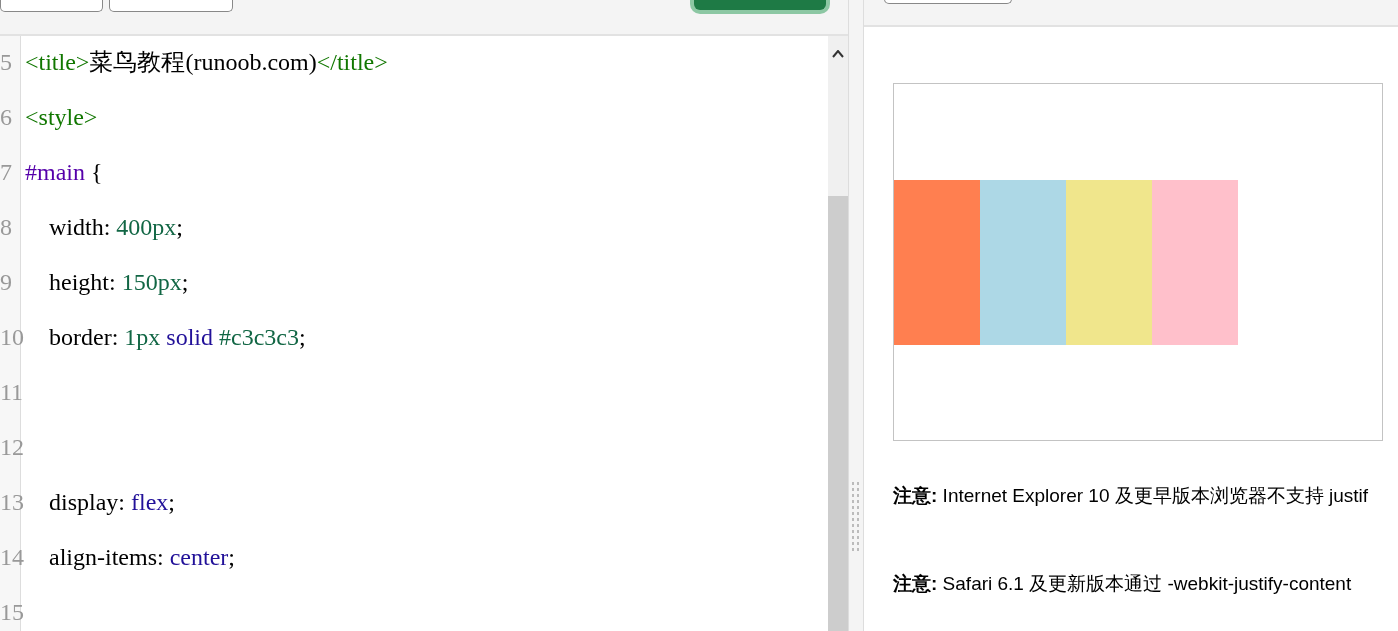 The image size is (1398, 631). Describe the element at coordinates (141, 557) in the screenshot. I see `code-line: align-items: center;` at that location.